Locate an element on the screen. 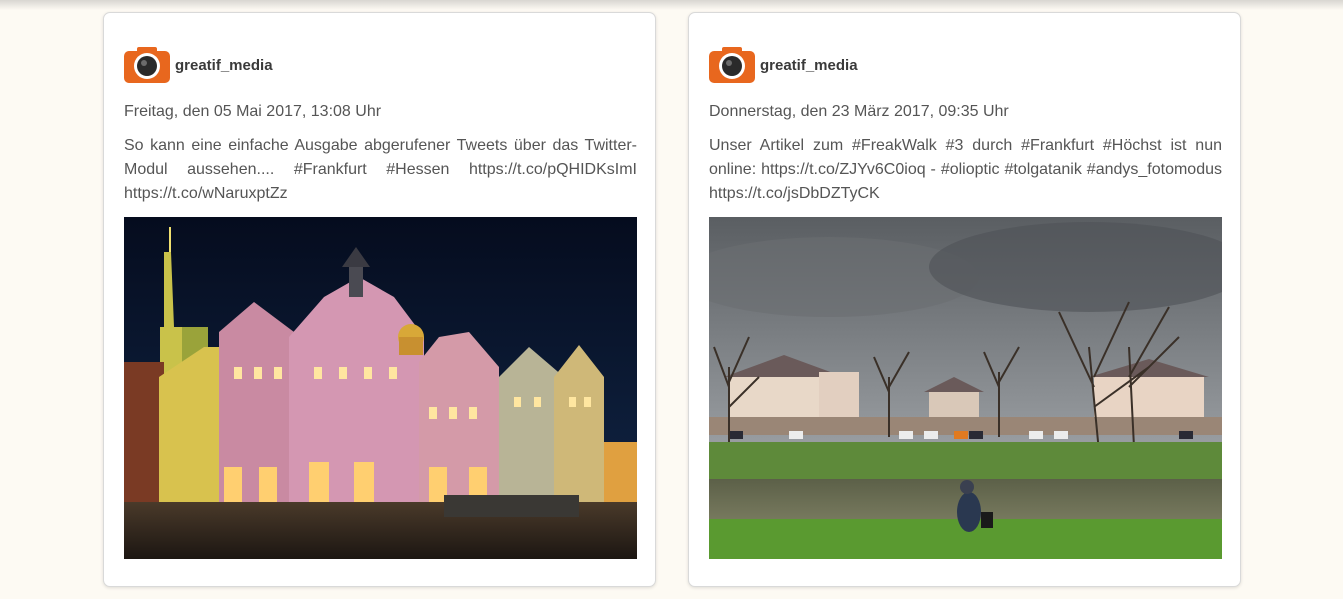  tweet-date: Freitag, den 05 Mai 2017, 13:08 Uhr is located at coordinates (253, 111).